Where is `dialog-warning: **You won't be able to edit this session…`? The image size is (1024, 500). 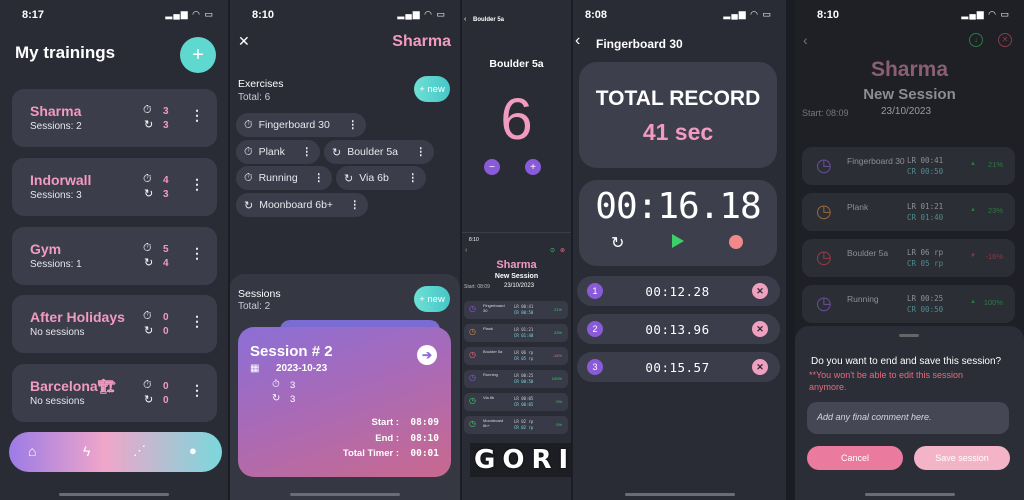
dialog-warning: **You won't be able to edit this session… is located at coordinates (886, 381).